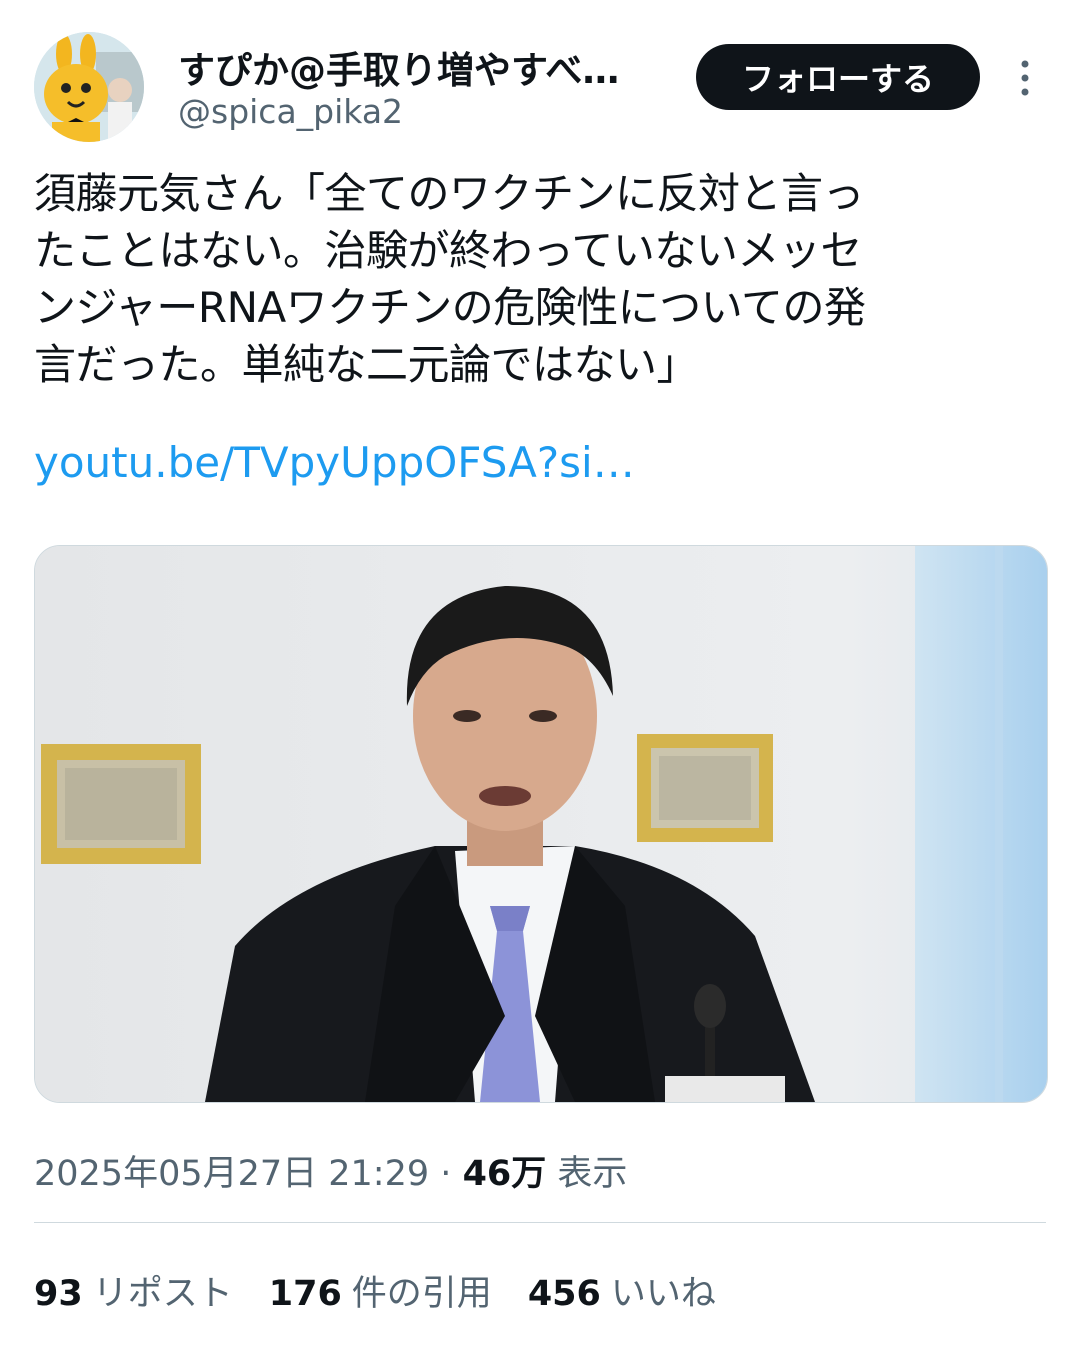 The width and height of the screenshot is (1080, 1345). What do you see at coordinates (564, 1294) in the screenshot?
I see `likes-count: 456` at bounding box center [564, 1294].